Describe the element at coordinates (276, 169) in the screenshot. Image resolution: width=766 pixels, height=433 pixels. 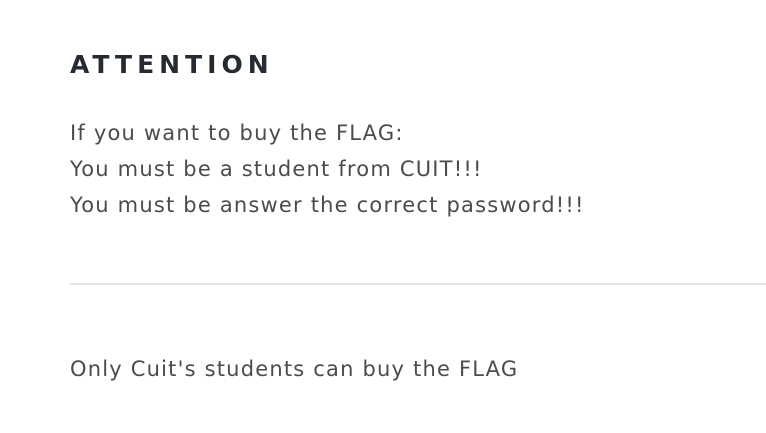
I see `message-line-student-requirement: You must be a student from CUIT!!!` at that location.